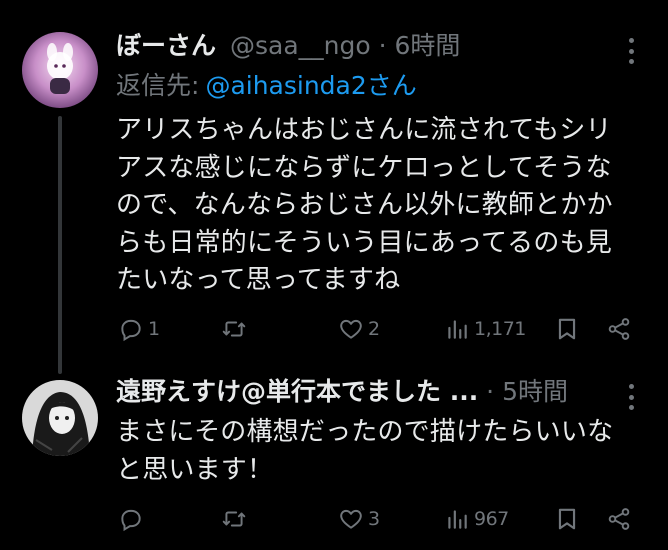 The width and height of the screenshot is (668, 550). I want to click on thread-line, so click(60, 245).